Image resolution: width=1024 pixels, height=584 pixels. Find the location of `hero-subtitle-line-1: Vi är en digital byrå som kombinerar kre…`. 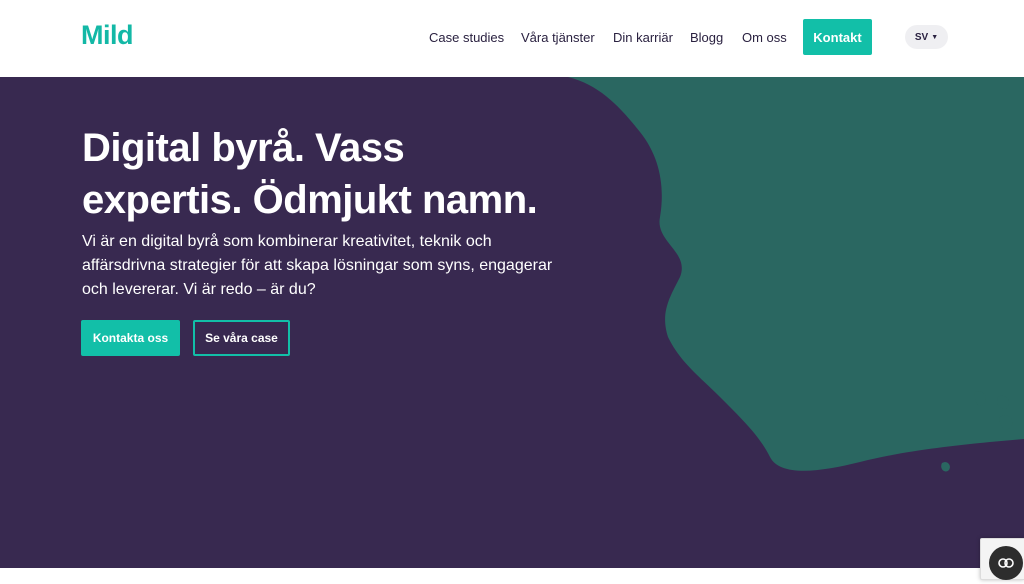

hero-subtitle-line-1: Vi är en digital byrå som kombinerar kre… is located at coordinates (287, 241).